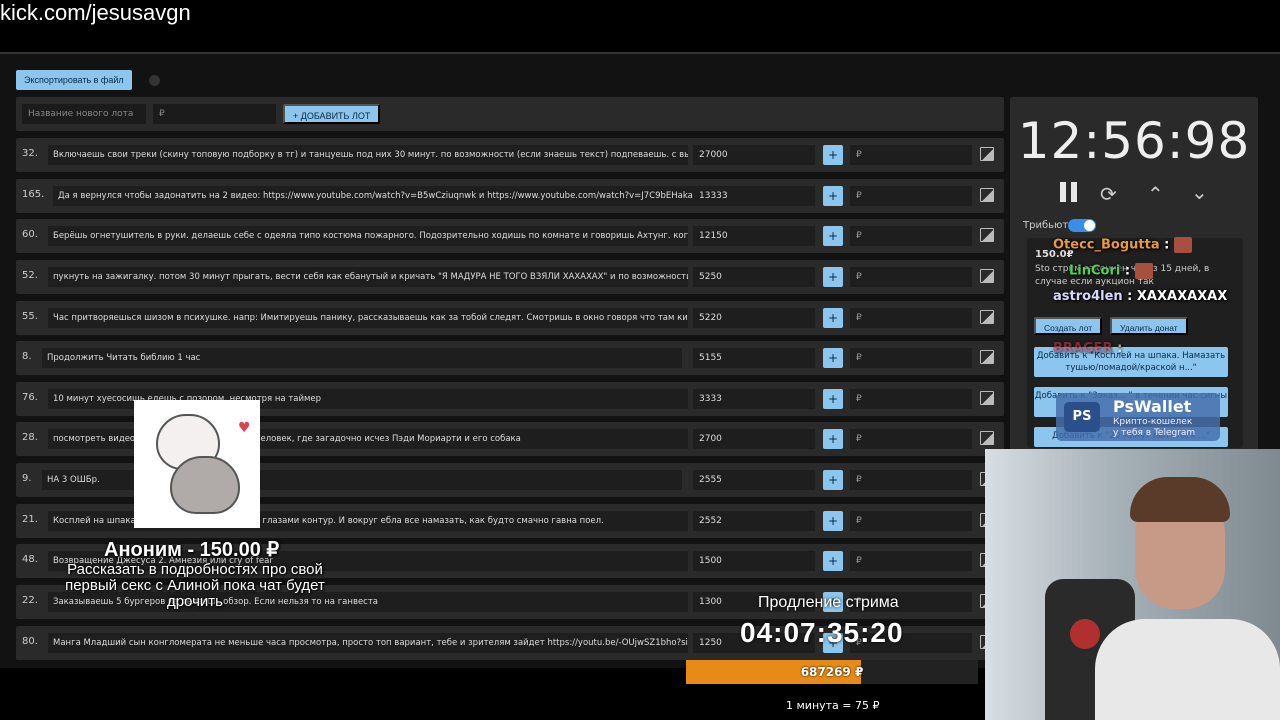 The height and width of the screenshot is (720, 1280). What do you see at coordinates (1143, 271) in the screenshot?
I see `emote-icon` at bounding box center [1143, 271].